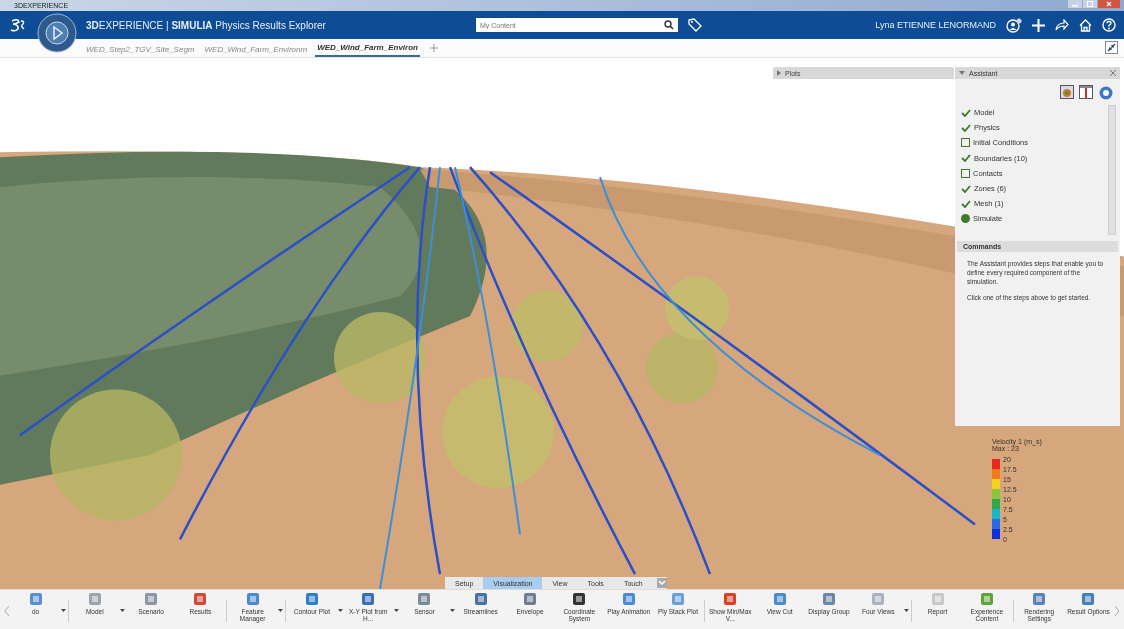 This screenshot has height=629, width=1124. I want to click on collapse-icon, so click(1111, 47).